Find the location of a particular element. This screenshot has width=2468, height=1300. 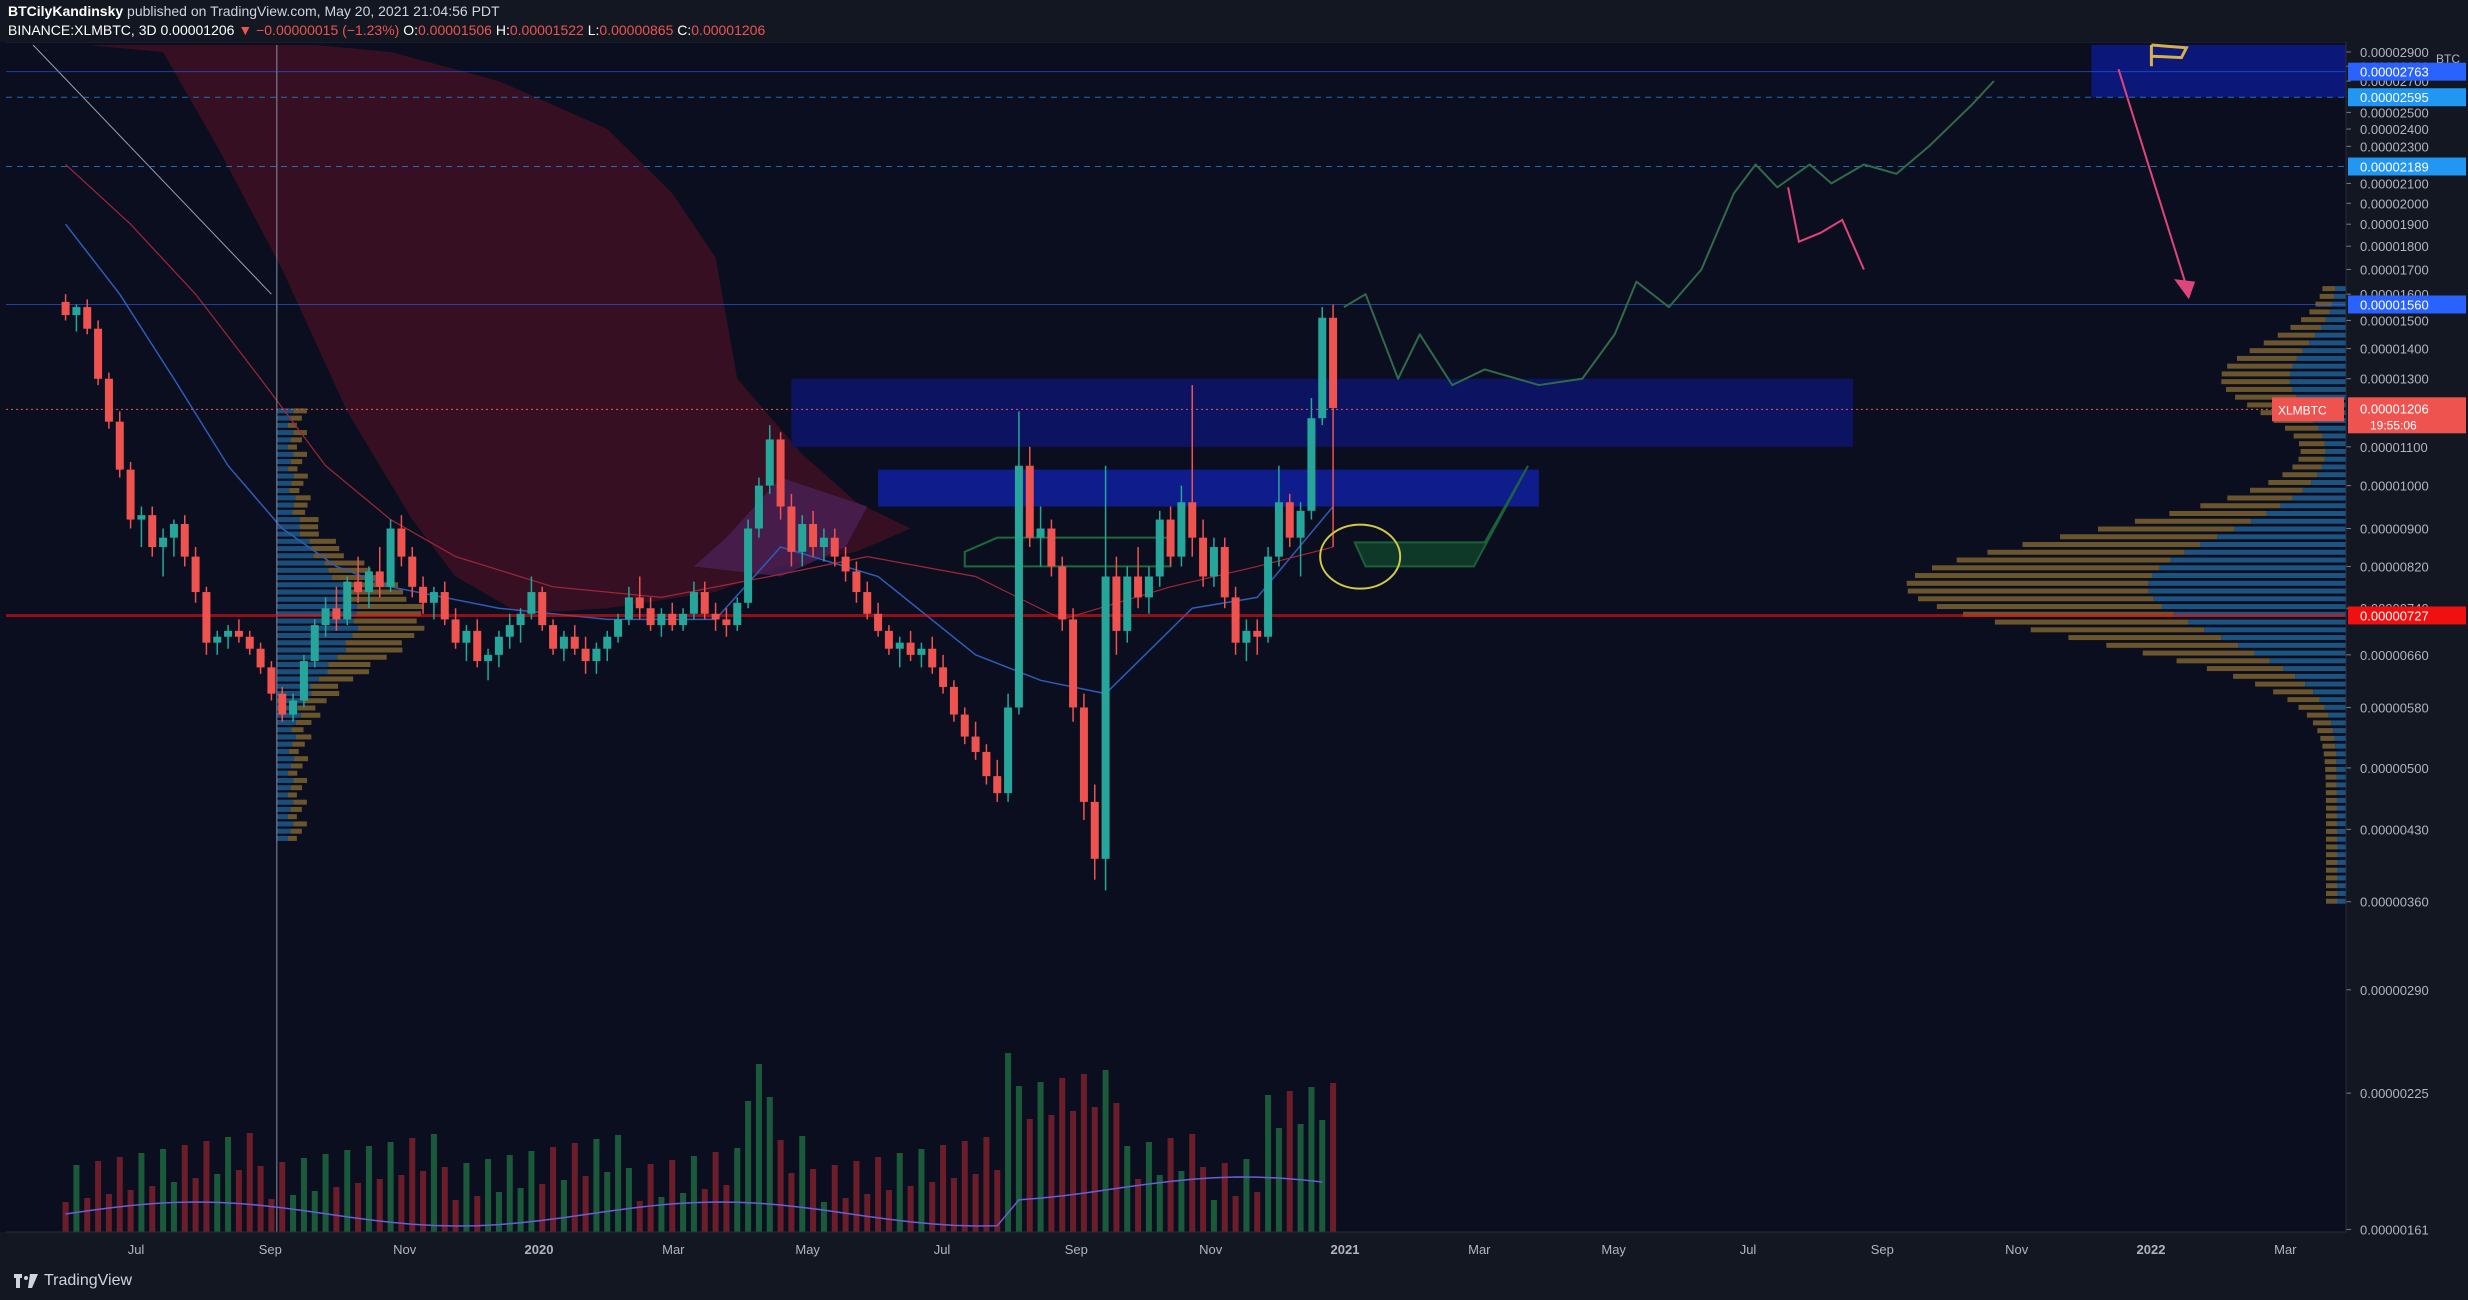

y-tick-label: 0.00001100 is located at coordinates (2394, 447).